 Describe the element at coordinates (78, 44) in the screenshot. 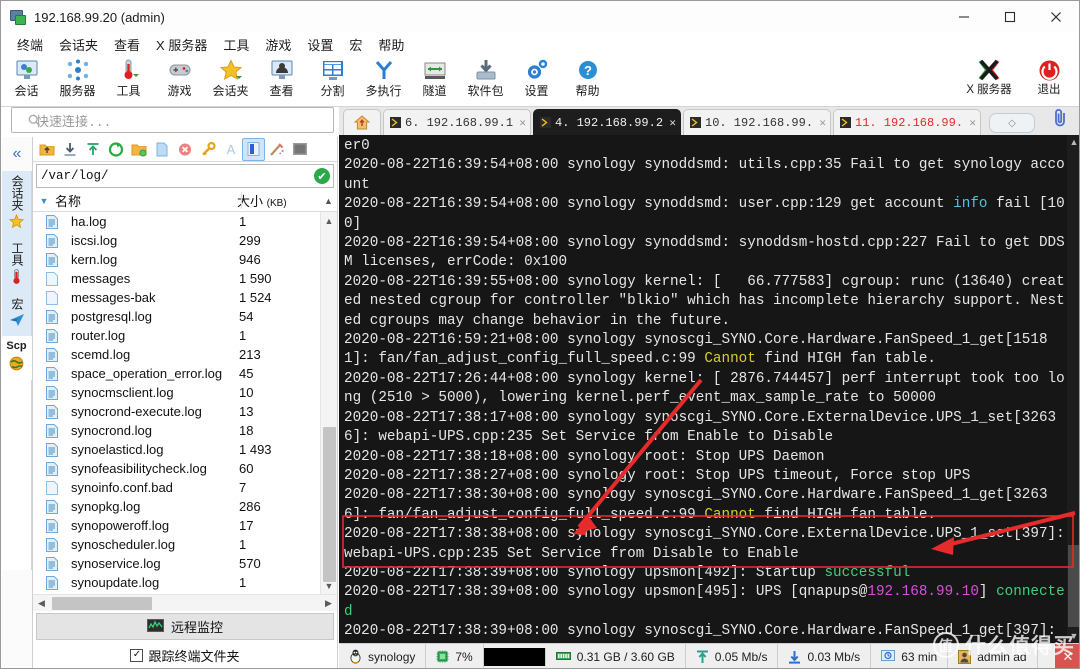

I see `menu-sessions: 会话夹` at that location.